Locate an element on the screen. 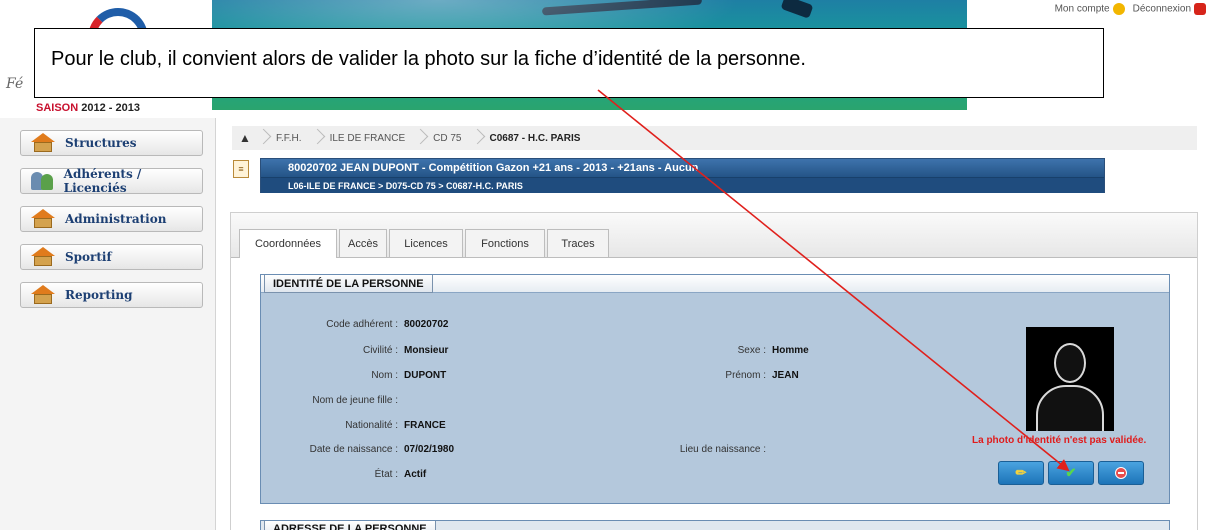 This screenshot has height=530, width=1212. sidebar-item-adherents: Adhérents / Licenciés is located at coordinates (111, 181).